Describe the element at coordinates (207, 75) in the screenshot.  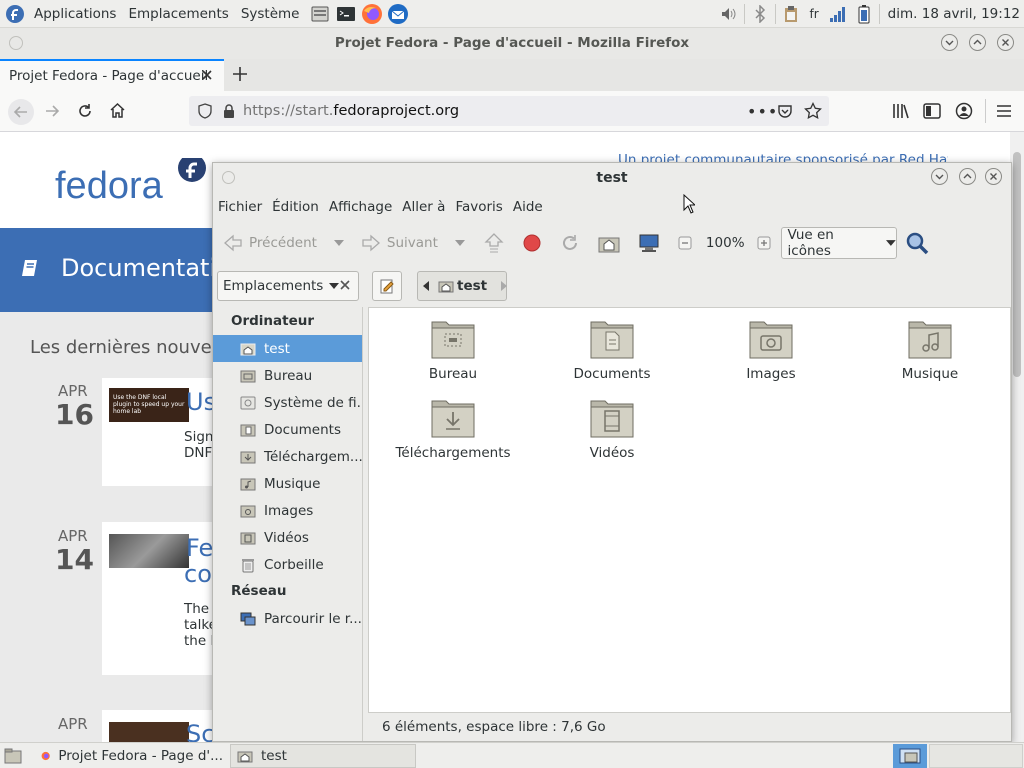
I see `tab-close-icon` at that location.